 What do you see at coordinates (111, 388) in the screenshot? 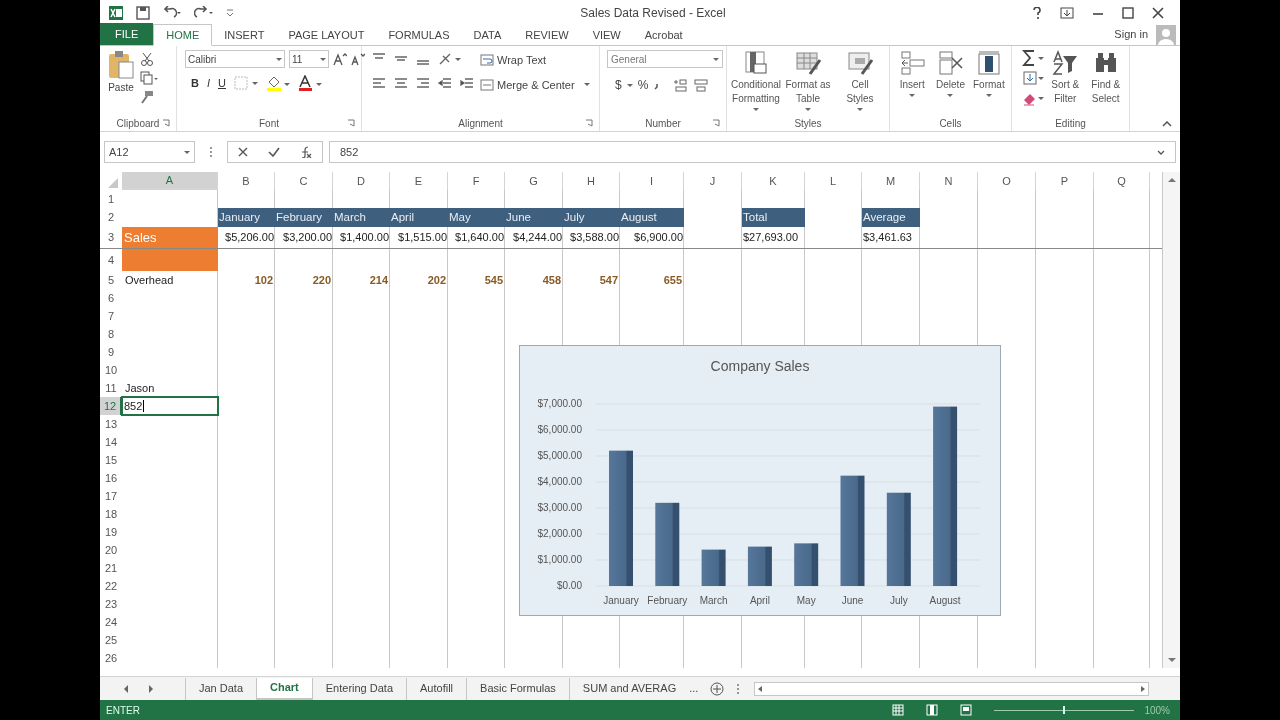
I see `row-header: 11` at bounding box center [111, 388].